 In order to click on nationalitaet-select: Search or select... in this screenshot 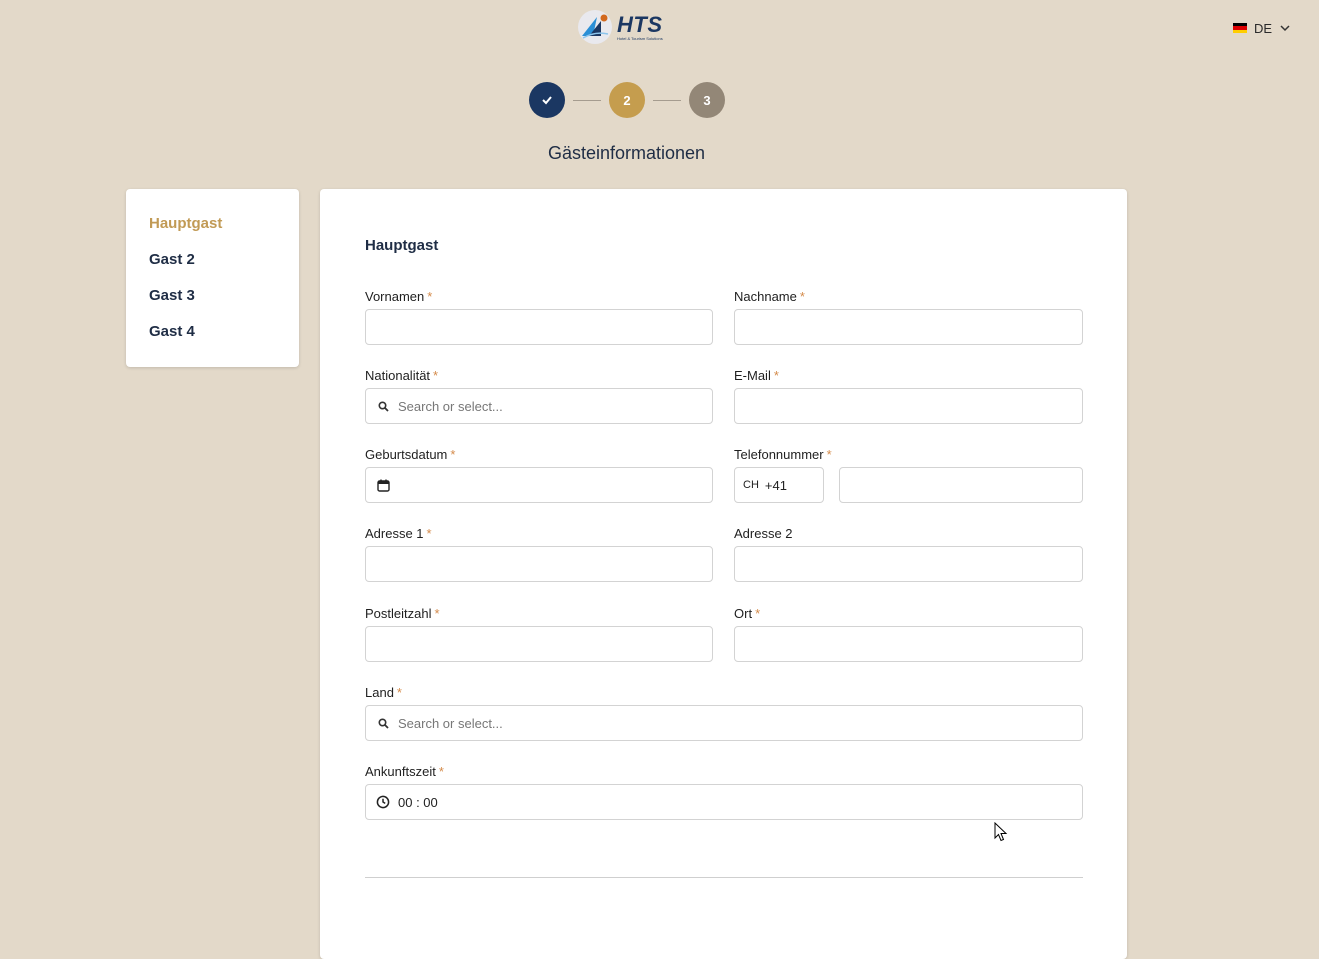, I will do `click(539, 406)`.